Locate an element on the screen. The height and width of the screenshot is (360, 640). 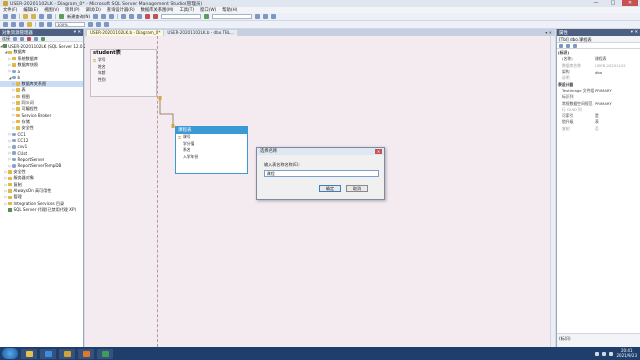
new-query-icon is located at coordinates (61, 16).